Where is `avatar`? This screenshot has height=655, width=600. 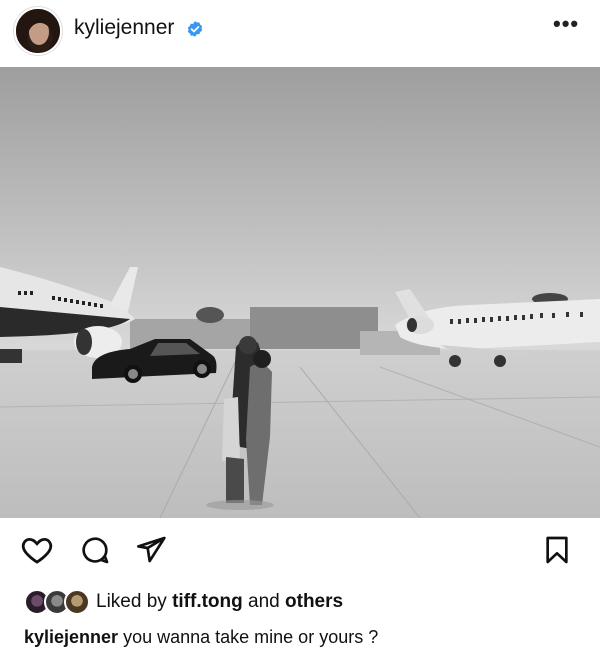
avatar is located at coordinates (38, 31).